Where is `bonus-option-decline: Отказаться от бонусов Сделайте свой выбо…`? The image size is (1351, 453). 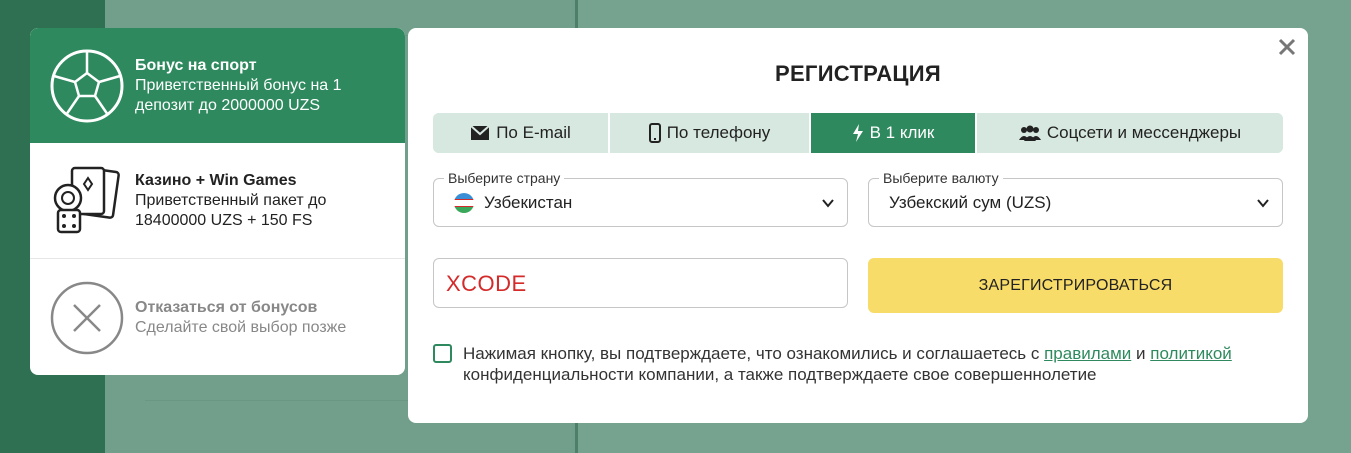 bonus-option-decline: Отказаться от бонусов Сделайте свой выбо… is located at coordinates (217, 317).